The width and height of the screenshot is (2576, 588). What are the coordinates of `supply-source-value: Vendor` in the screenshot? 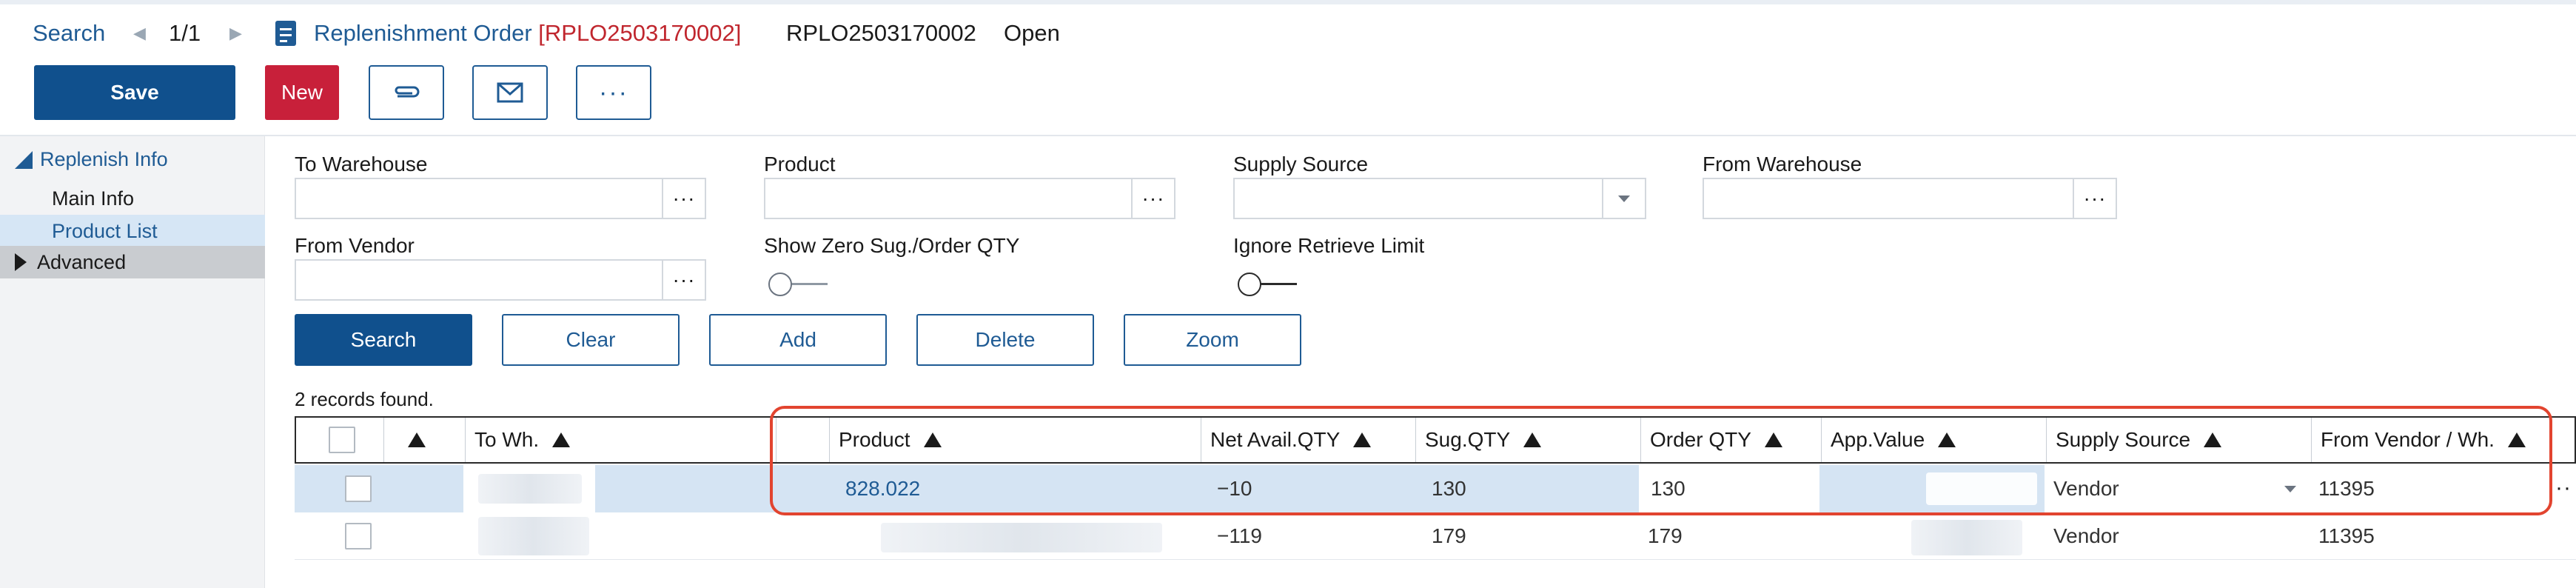 It's located at (2086, 488).